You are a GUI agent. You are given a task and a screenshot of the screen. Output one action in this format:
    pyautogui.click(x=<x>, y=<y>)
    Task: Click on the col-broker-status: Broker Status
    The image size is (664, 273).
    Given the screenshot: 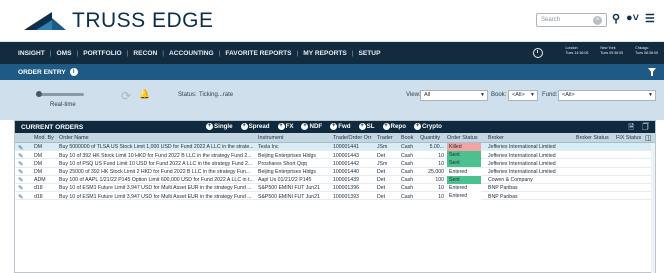 What is the action you would take?
    pyautogui.click(x=592, y=138)
    